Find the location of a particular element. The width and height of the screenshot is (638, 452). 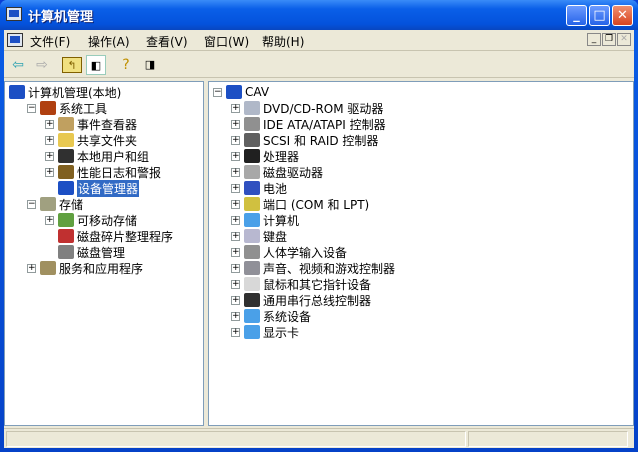

device-category: + 人体学输入设备 is located at coordinates (289, 252).